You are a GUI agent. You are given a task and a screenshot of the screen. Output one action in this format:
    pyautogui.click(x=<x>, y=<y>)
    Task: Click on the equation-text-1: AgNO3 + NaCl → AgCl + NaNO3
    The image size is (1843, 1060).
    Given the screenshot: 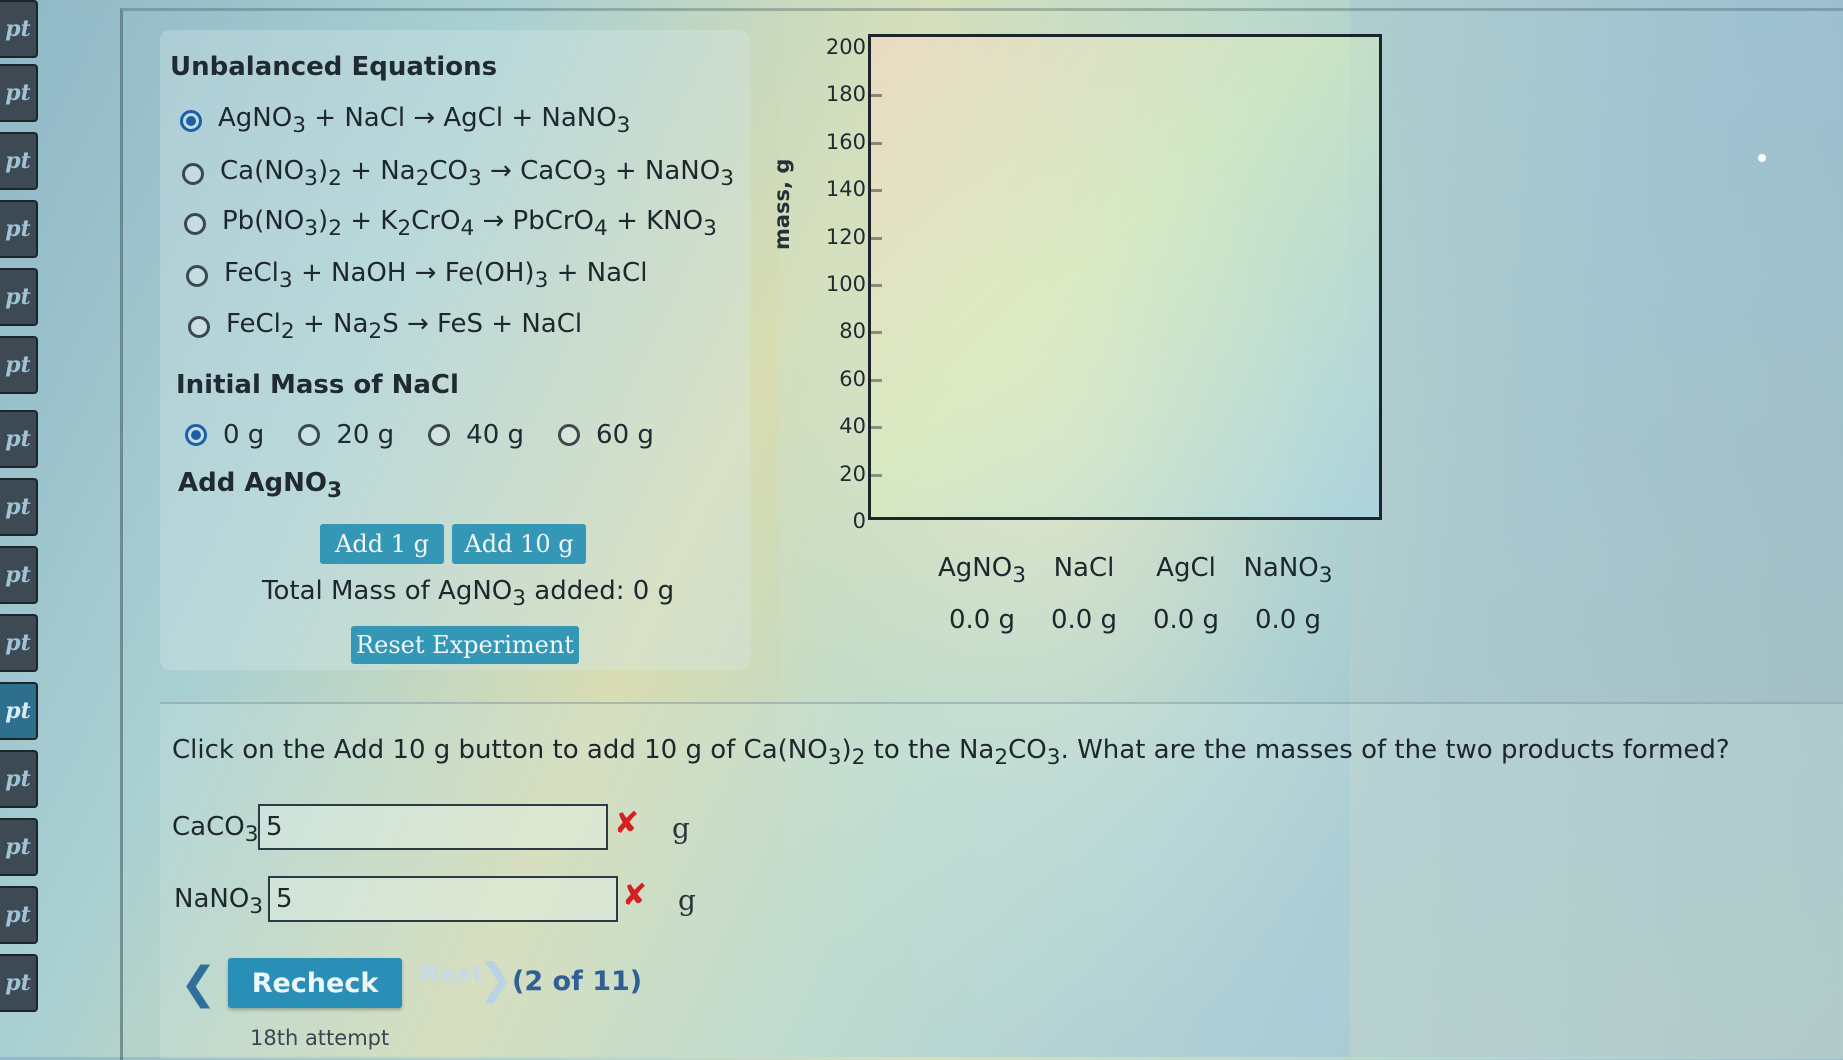 What is the action you would take?
    pyautogui.click(x=424, y=121)
    